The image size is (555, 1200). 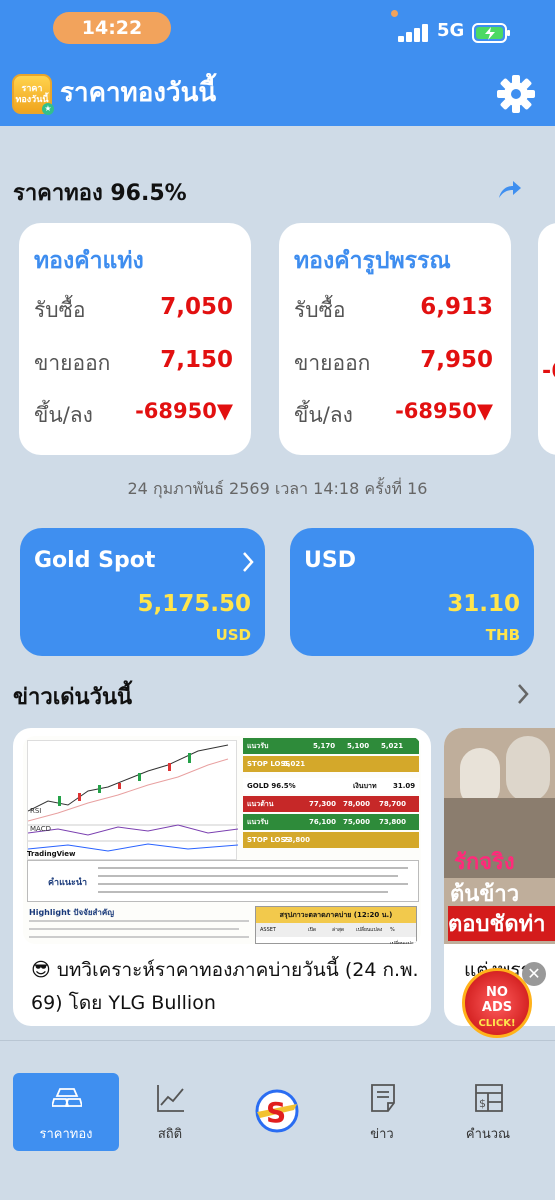 I want to click on ad-text: NO, so click(x=497, y=992).